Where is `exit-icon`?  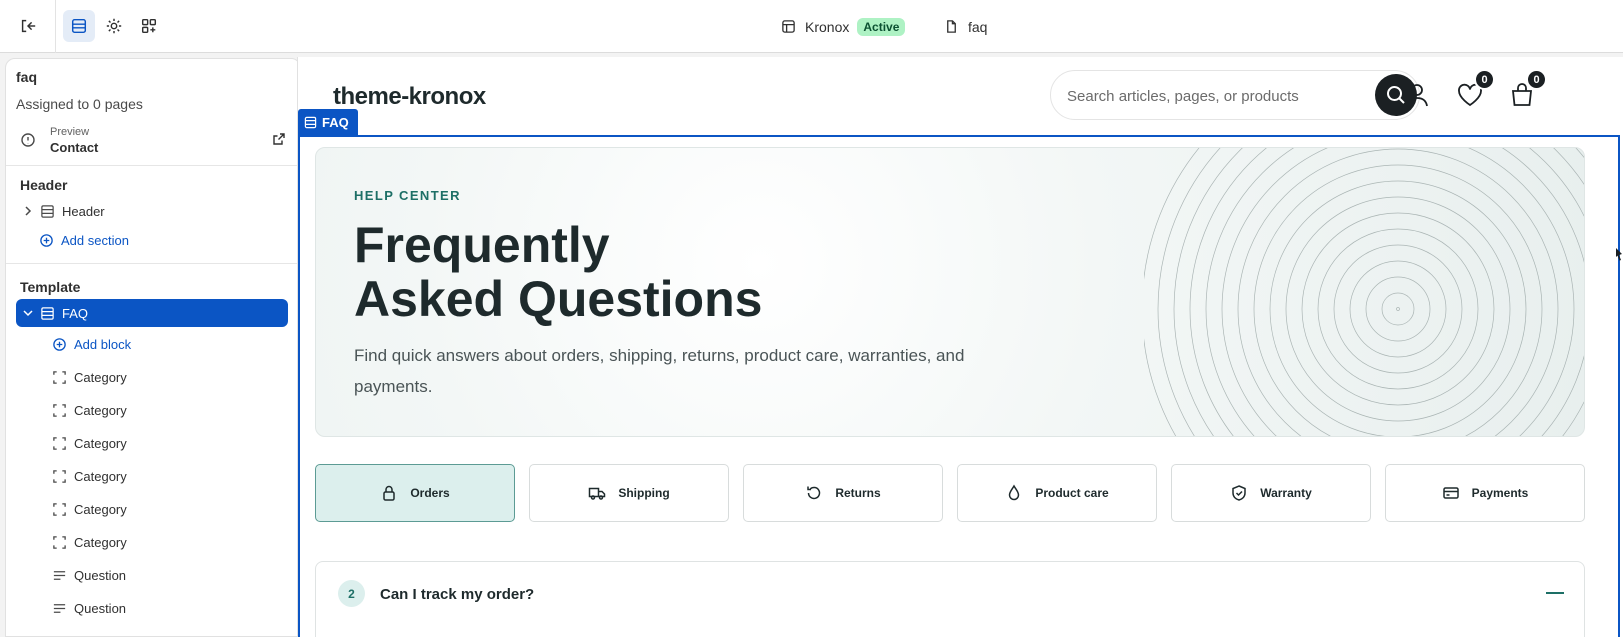
exit-icon is located at coordinates (28, 26).